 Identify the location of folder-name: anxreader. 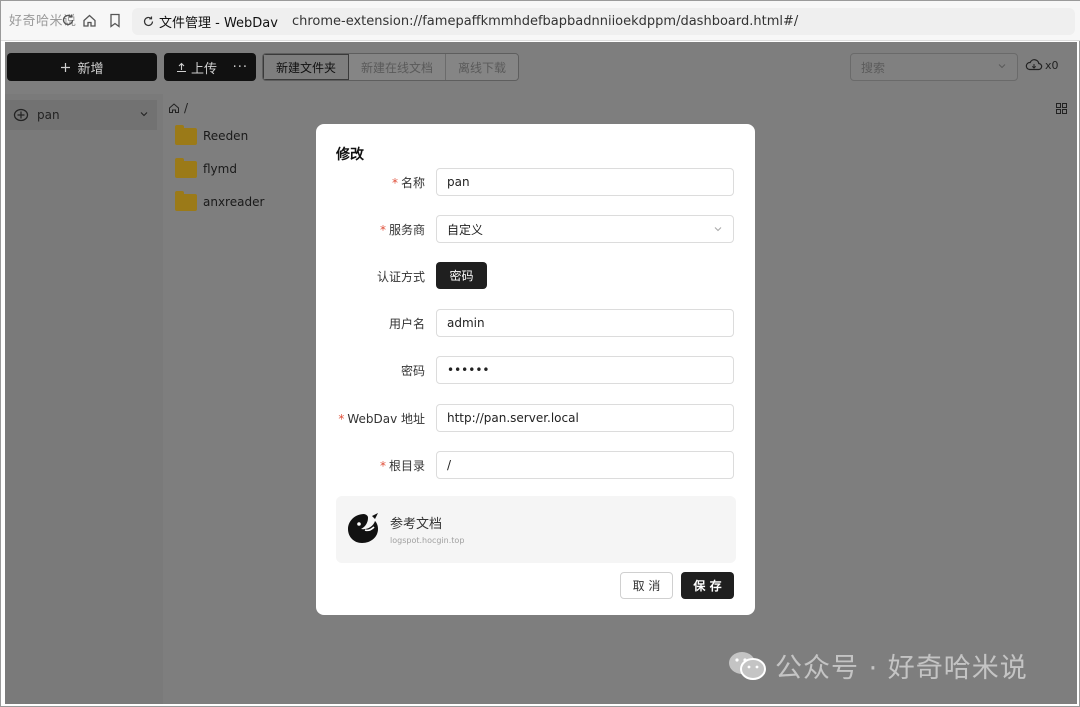
(234, 202).